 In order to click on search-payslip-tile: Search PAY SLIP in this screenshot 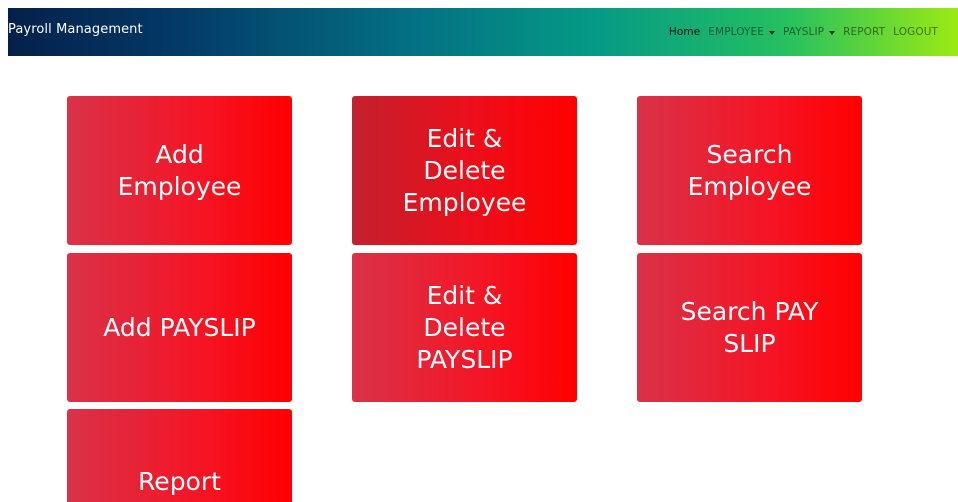, I will do `click(749, 327)`.